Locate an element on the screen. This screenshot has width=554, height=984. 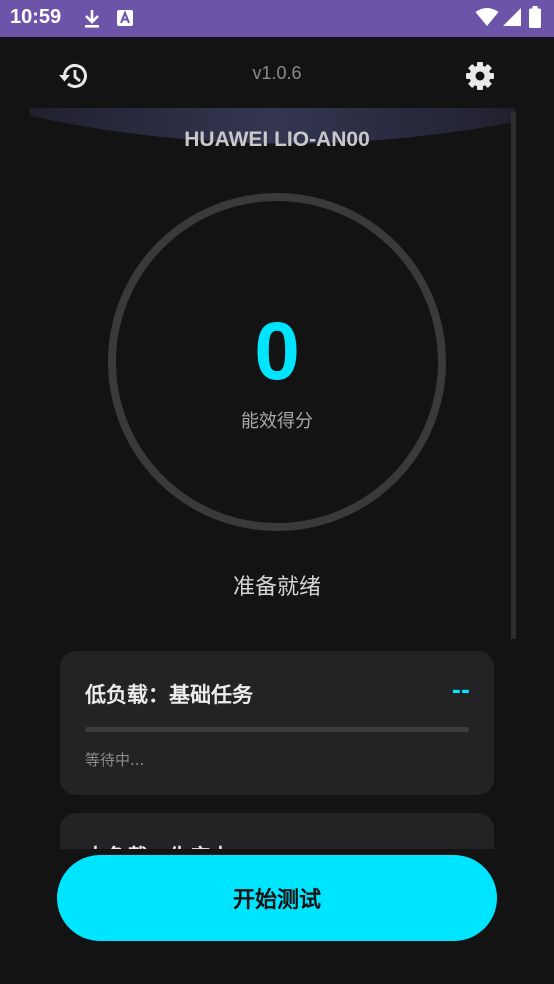
task-score: -- is located at coordinates (460, 691).